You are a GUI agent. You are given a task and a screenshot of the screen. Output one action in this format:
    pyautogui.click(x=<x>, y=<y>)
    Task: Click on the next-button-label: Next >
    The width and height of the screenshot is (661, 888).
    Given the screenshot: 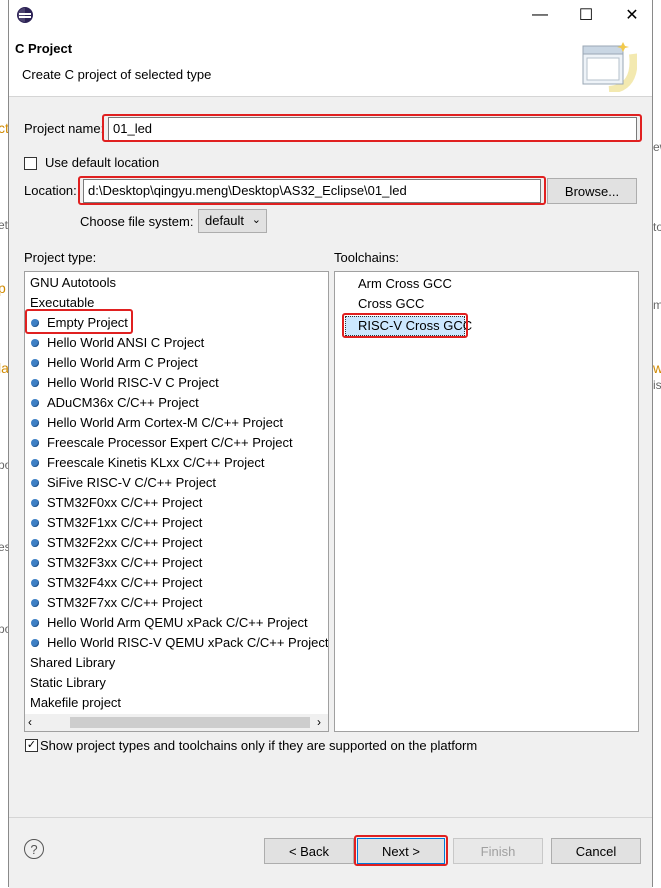 What is the action you would take?
    pyautogui.click(x=401, y=851)
    